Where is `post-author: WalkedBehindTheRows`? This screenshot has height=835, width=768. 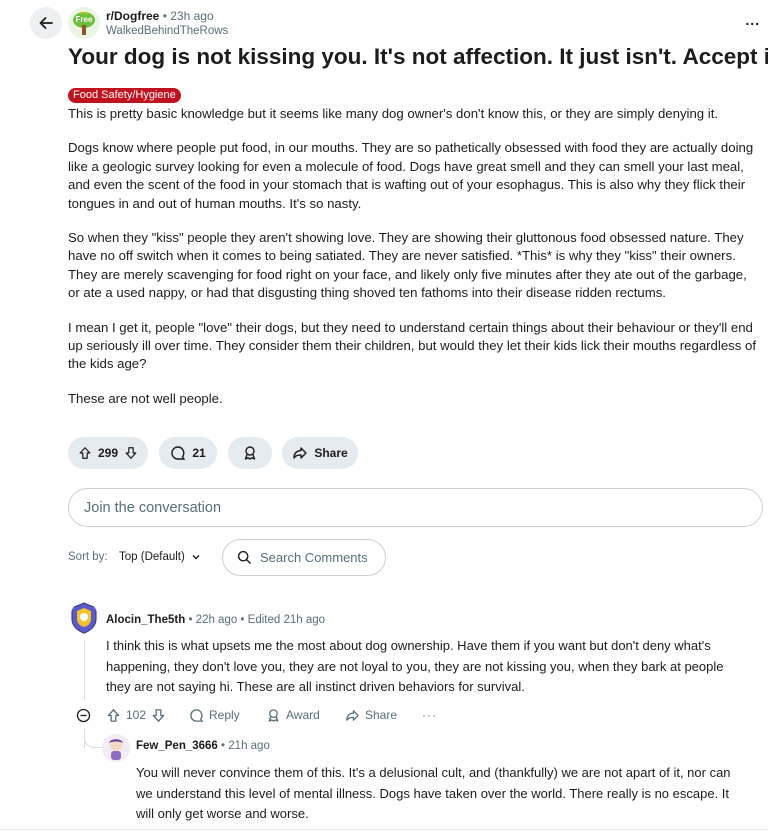 post-author: WalkedBehindTheRows is located at coordinates (167, 31).